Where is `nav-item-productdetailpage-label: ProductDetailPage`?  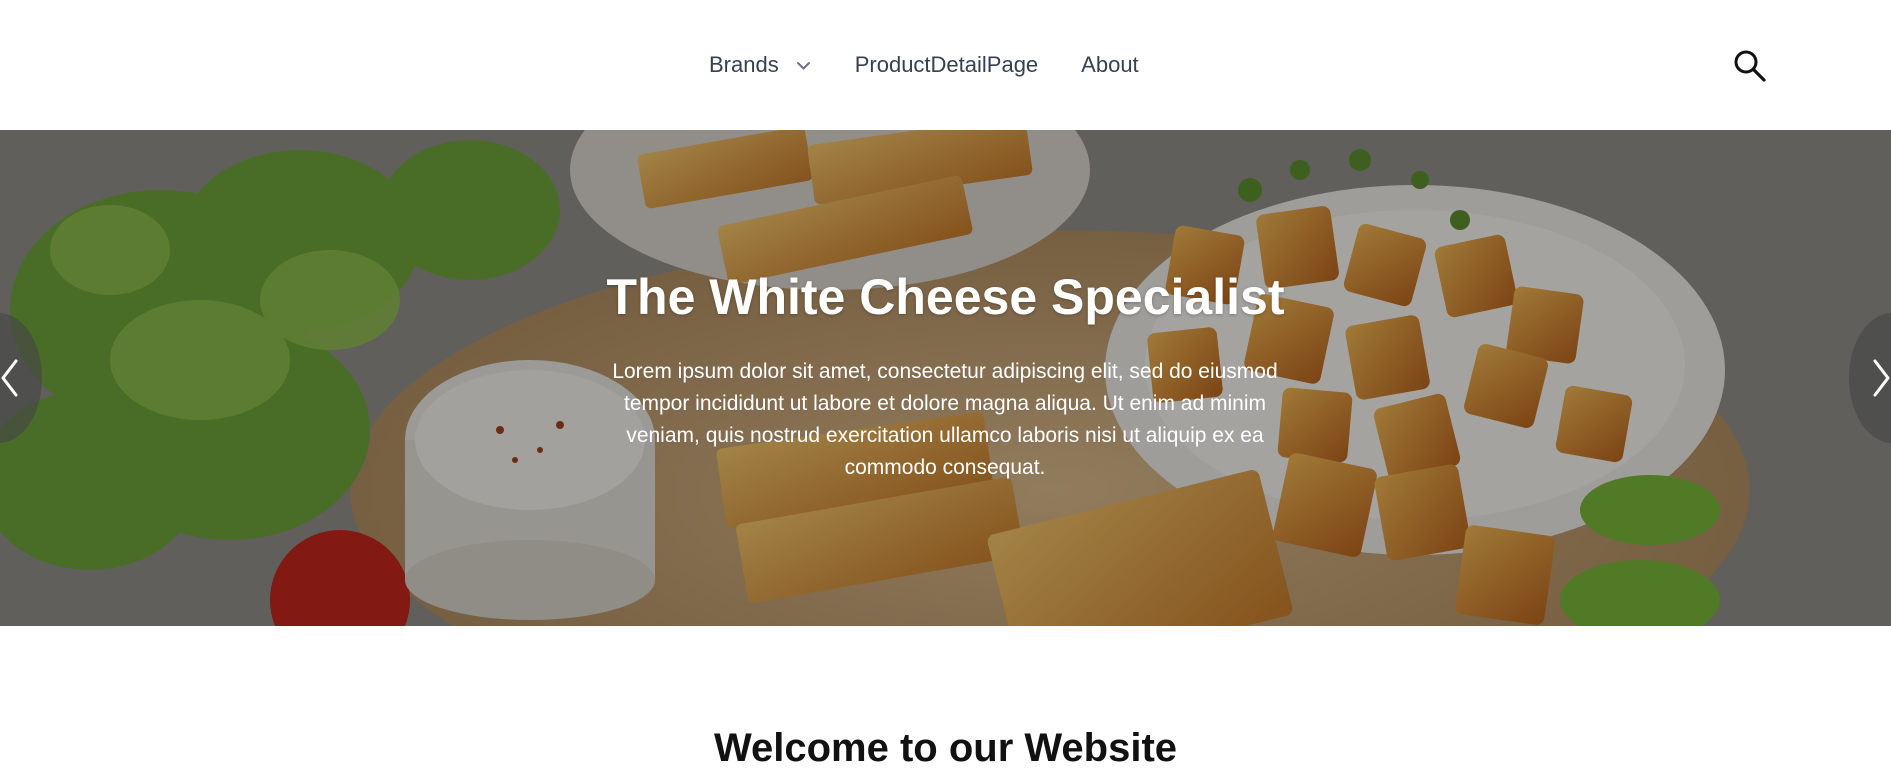 nav-item-productdetailpage-label: ProductDetailPage is located at coordinates (946, 64).